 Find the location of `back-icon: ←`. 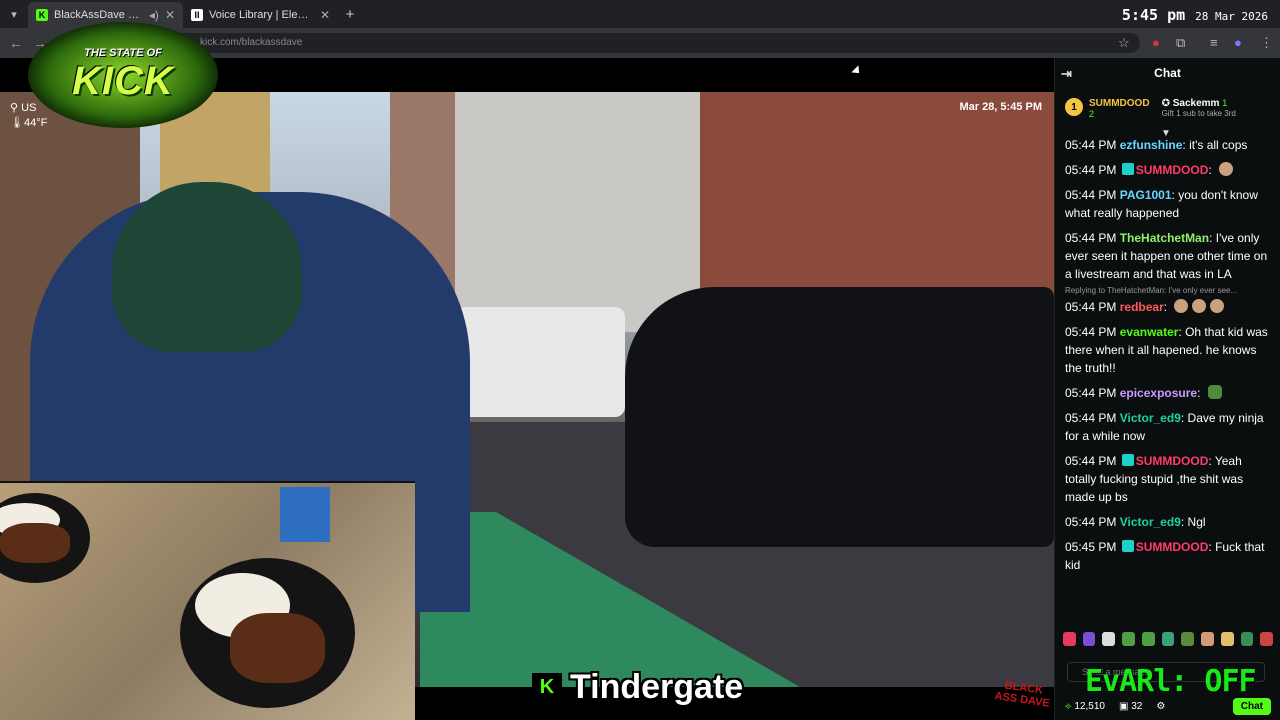

back-icon: ← is located at coordinates (16, 43).